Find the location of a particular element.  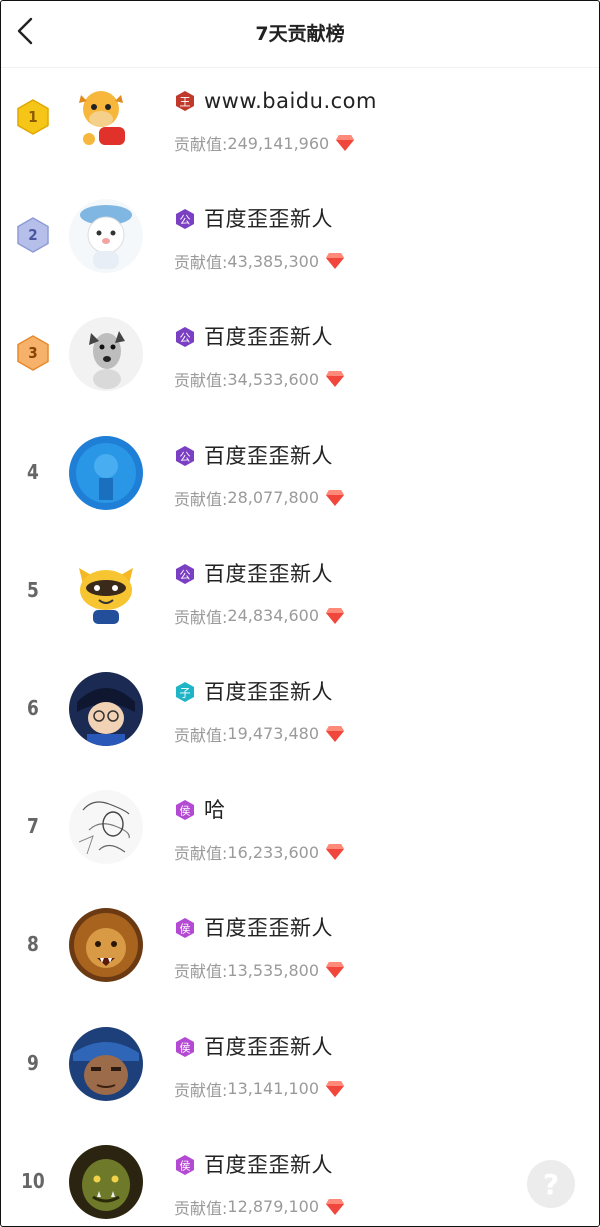

contribution: 贡献值: 12,879,100 is located at coordinates (259, 1207).